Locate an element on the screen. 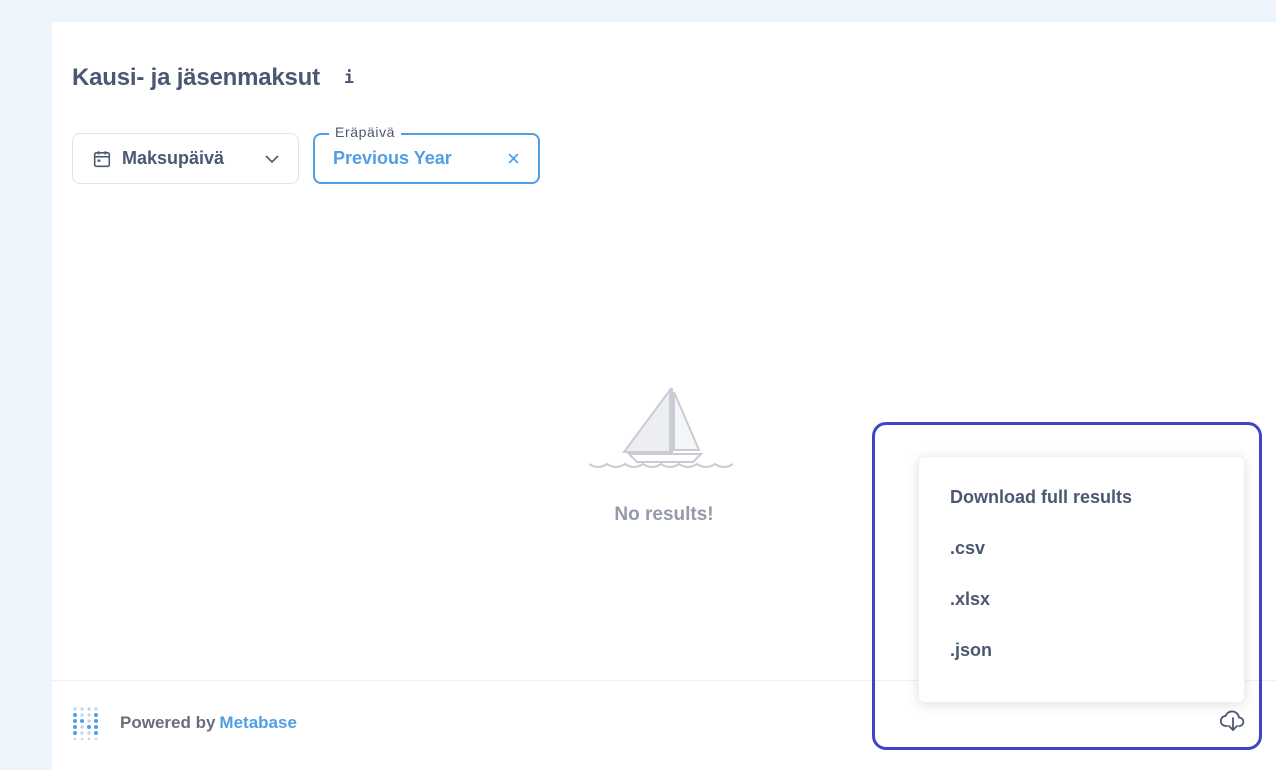 The height and width of the screenshot is (770, 1276). footer: Powered by Metabase is located at coordinates (184, 723).